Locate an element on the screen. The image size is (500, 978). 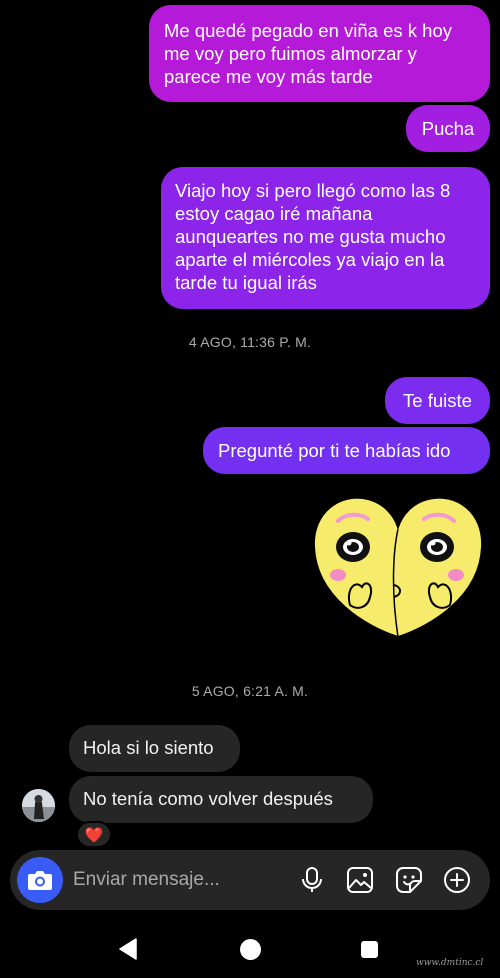
message-input is located at coordinates (173, 880).